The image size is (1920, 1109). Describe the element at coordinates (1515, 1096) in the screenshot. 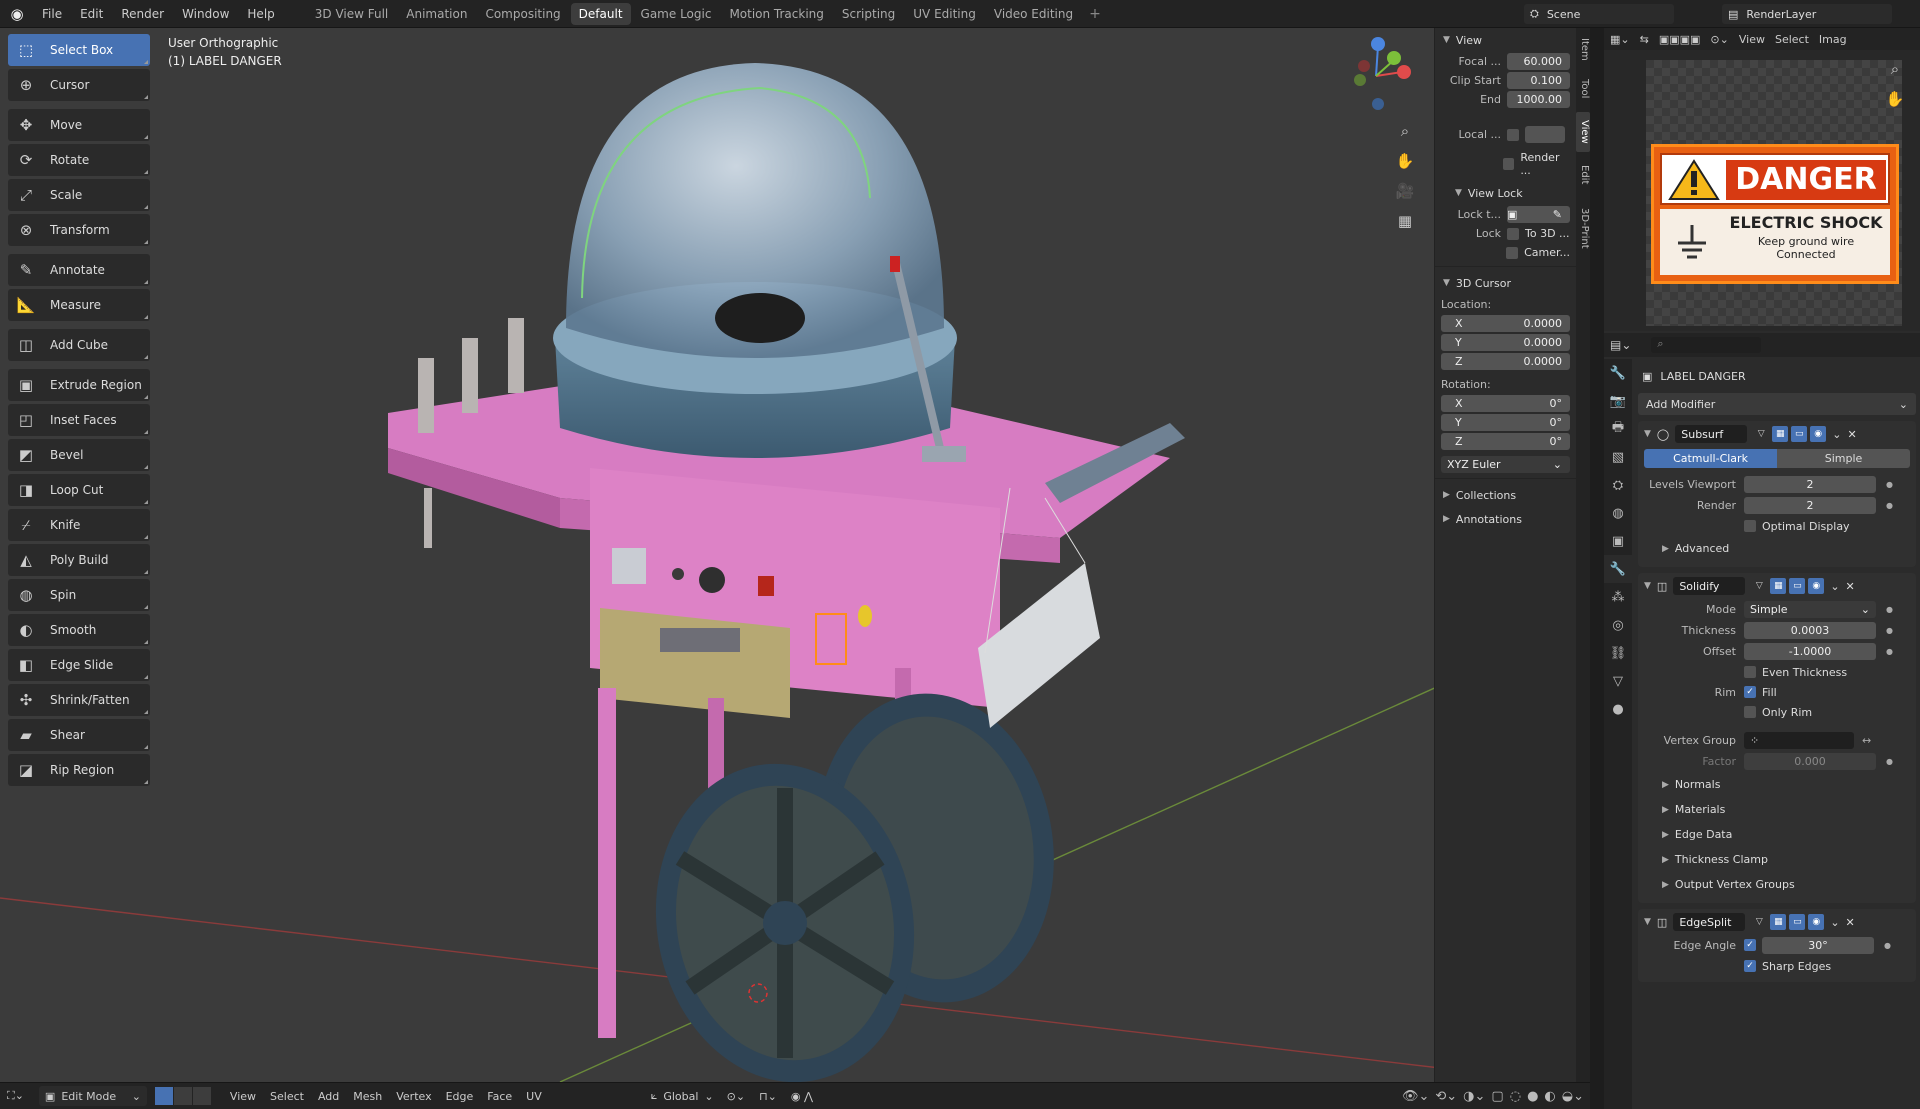

I see `wireframe-shading-icon: ◌` at that location.